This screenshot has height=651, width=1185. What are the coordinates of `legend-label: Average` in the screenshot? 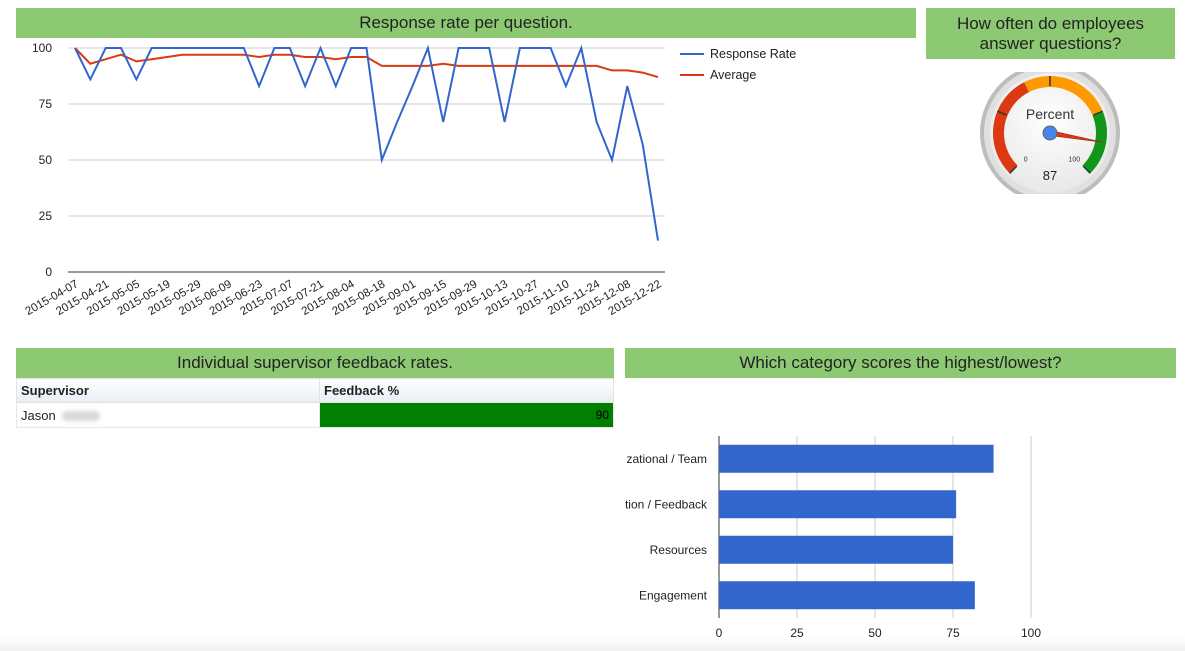 It's located at (733, 75).